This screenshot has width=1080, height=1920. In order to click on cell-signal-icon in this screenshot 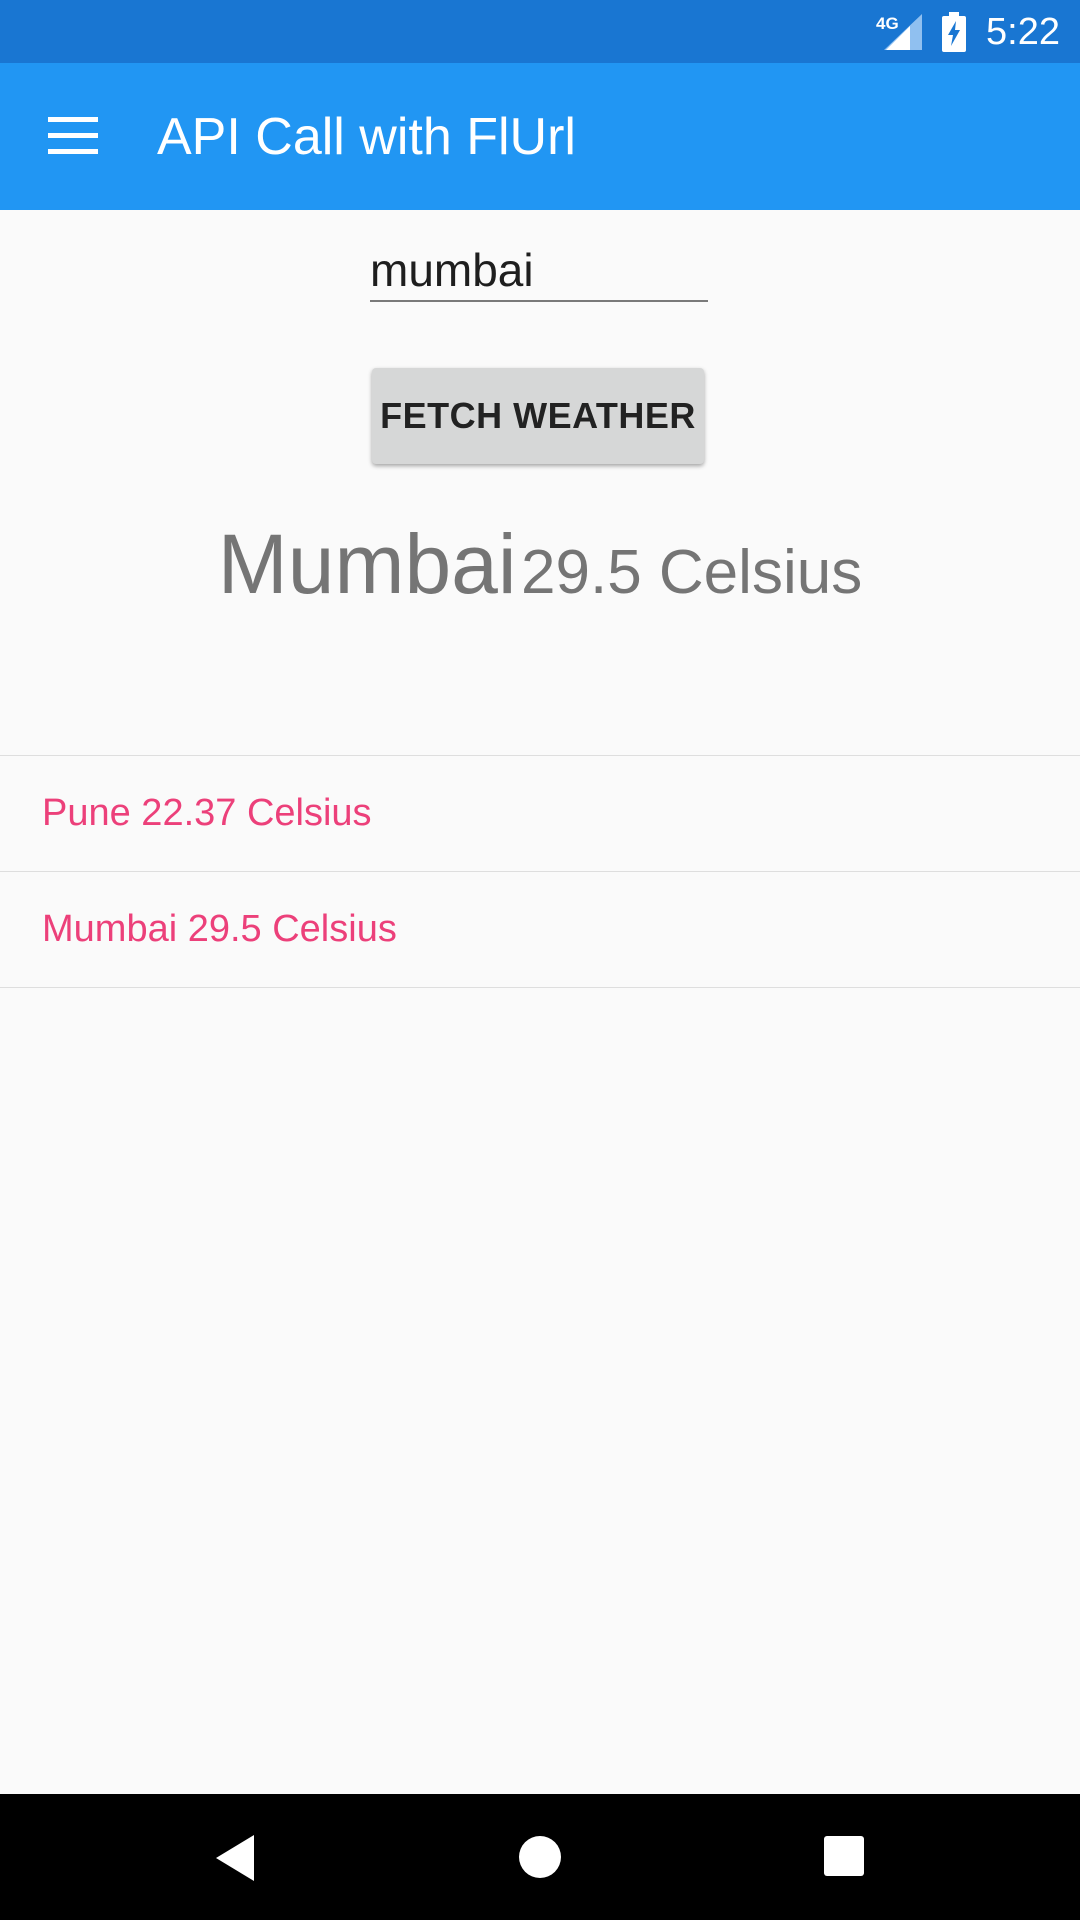, I will do `click(903, 32)`.